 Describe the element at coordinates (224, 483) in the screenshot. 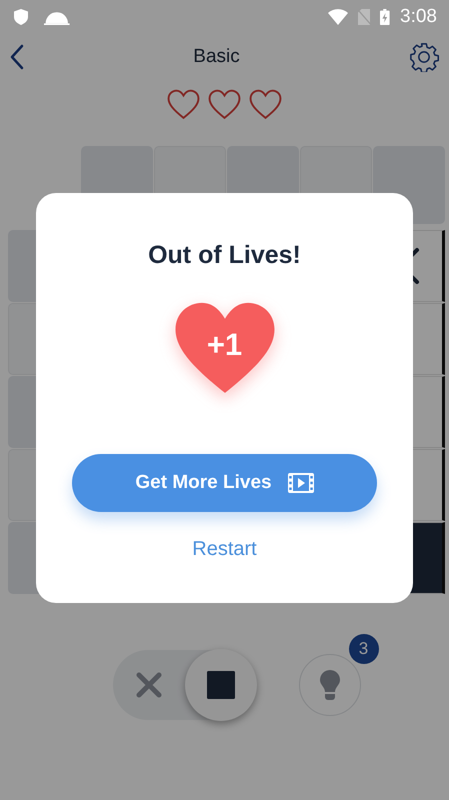

I see `get-more-lives-button: Get More Lives` at that location.